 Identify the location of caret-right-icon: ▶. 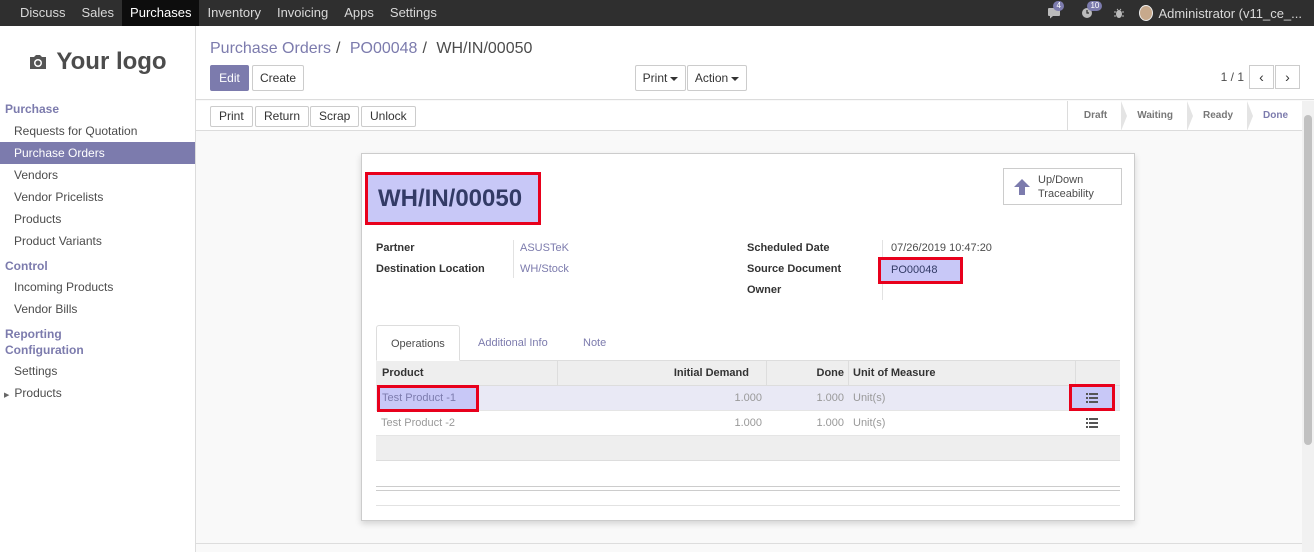
(7, 395).